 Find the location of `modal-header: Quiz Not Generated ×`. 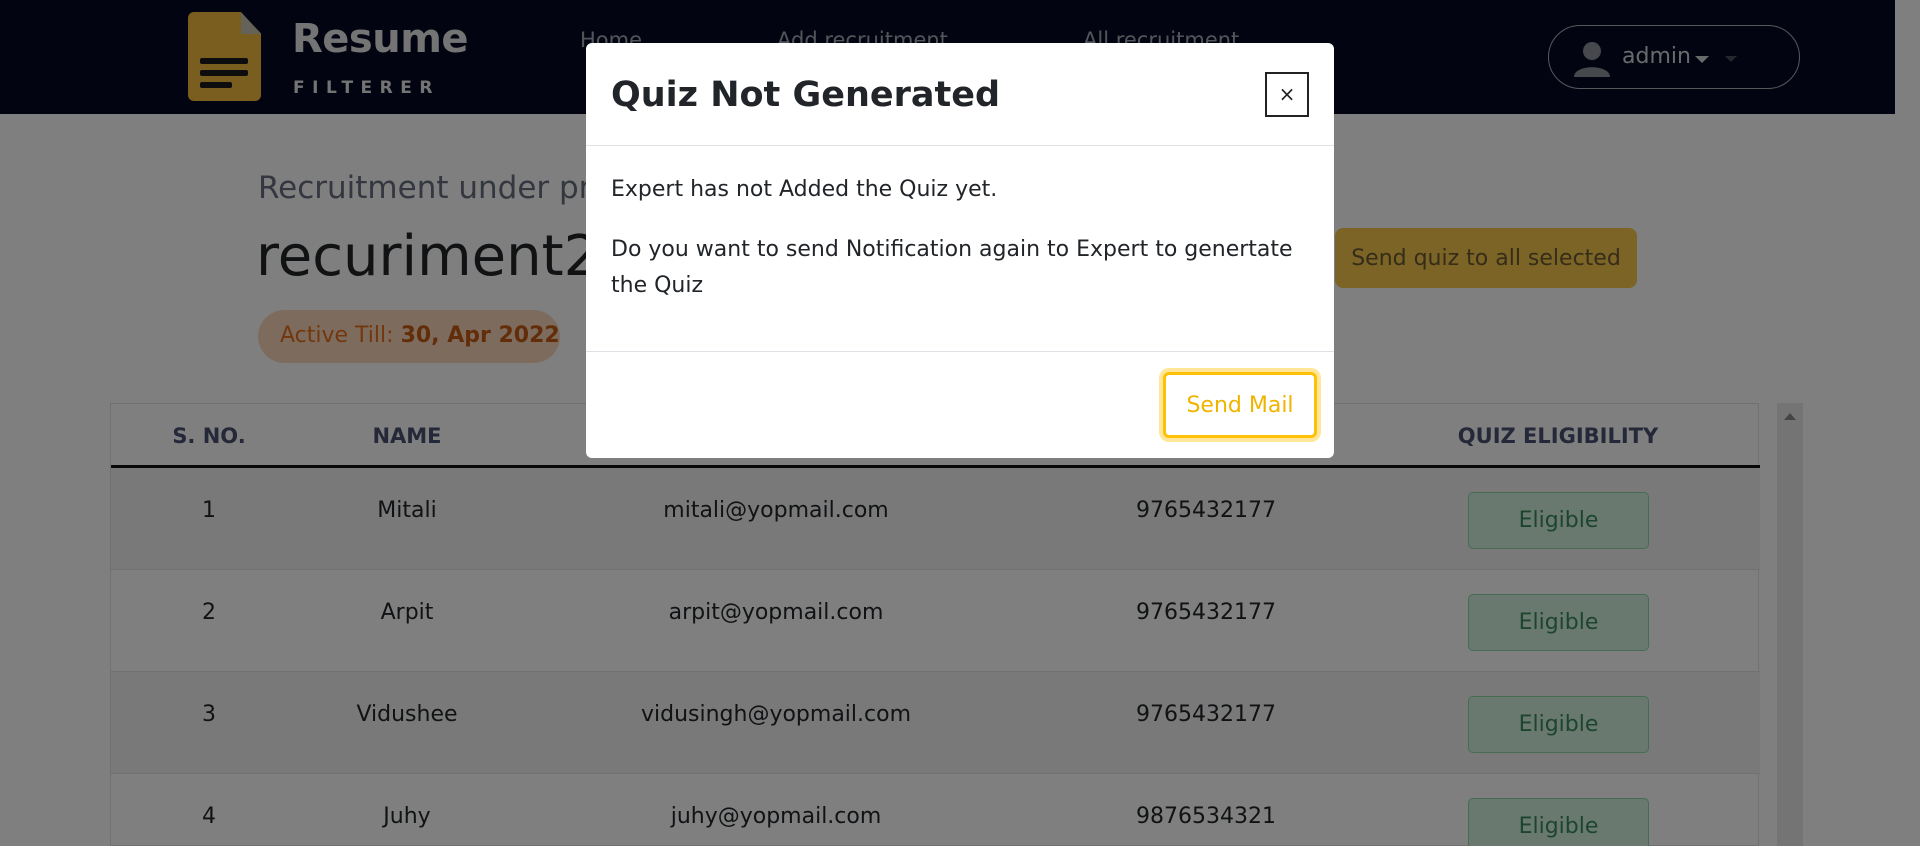

modal-header: Quiz Not Generated × is located at coordinates (960, 94).